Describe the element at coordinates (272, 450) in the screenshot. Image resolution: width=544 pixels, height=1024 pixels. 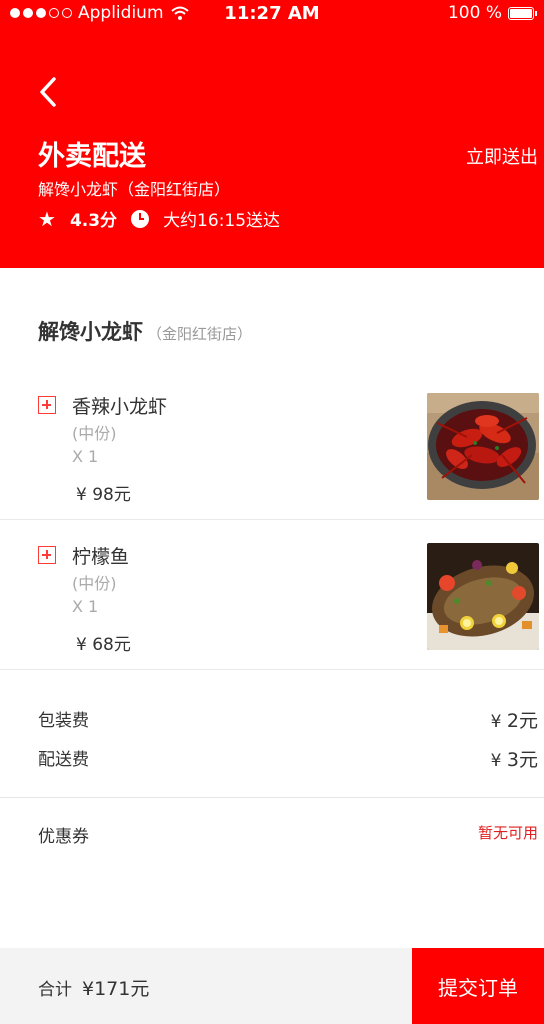
I see `order-item: 香辣小龙虾 (中份) X 1 ¥ 98元` at that location.